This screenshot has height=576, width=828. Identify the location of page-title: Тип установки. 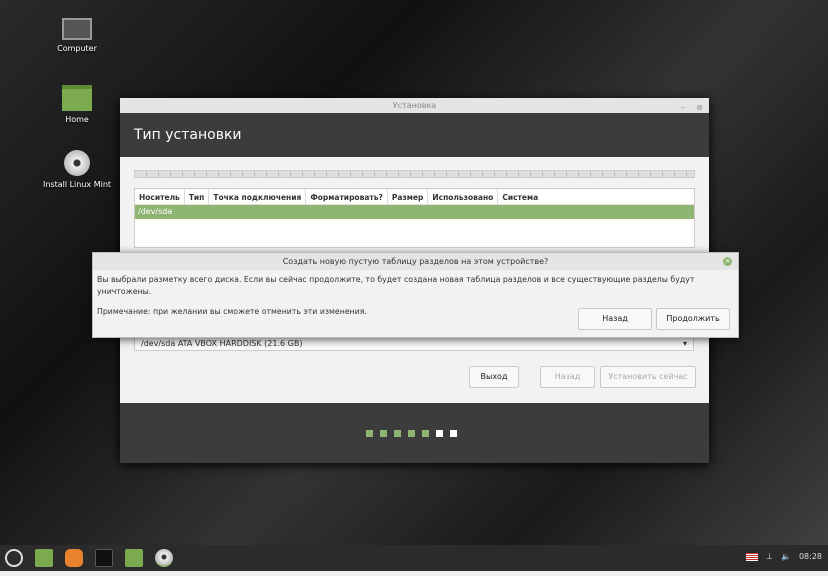
(414, 135).